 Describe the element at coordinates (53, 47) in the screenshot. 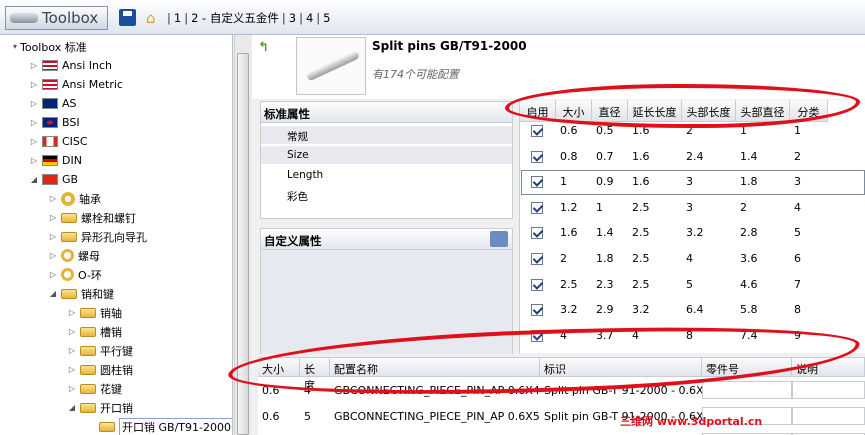

I see `tree-item-label: Toolbox 标准` at that location.